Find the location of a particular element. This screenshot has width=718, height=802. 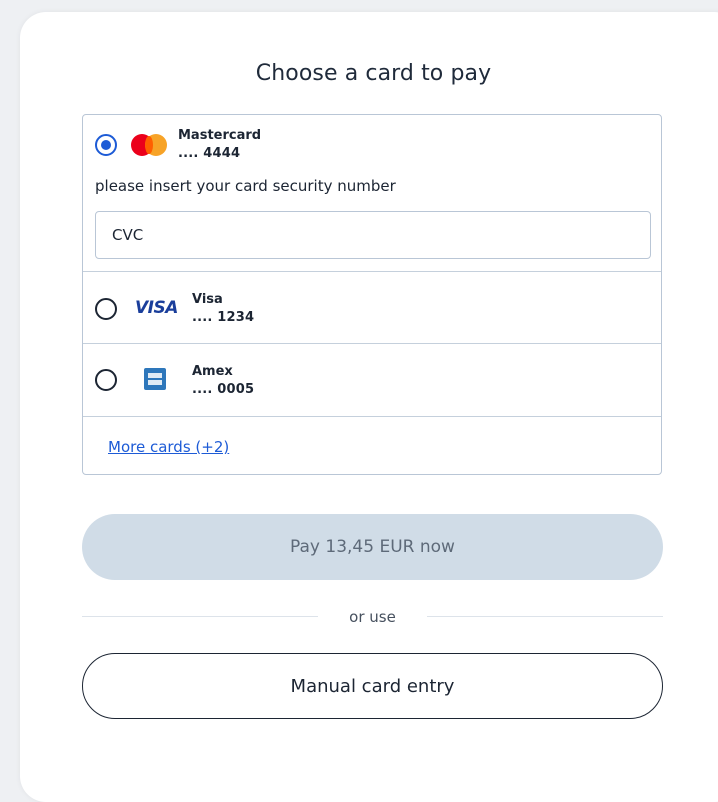

security-hint: please insert your card security number is located at coordinates (245, 186).